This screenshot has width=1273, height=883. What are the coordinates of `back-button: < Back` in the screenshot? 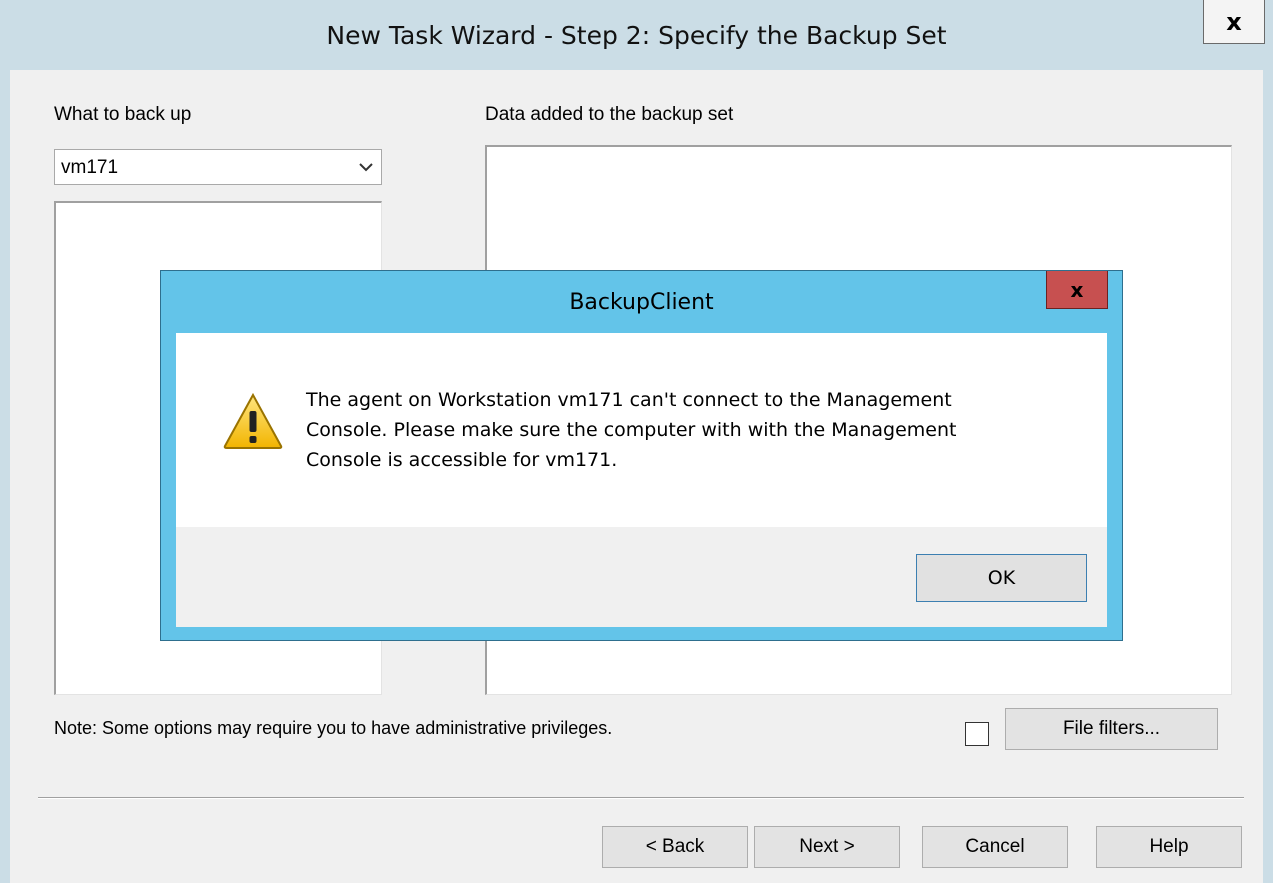 It's located at (675, 847).